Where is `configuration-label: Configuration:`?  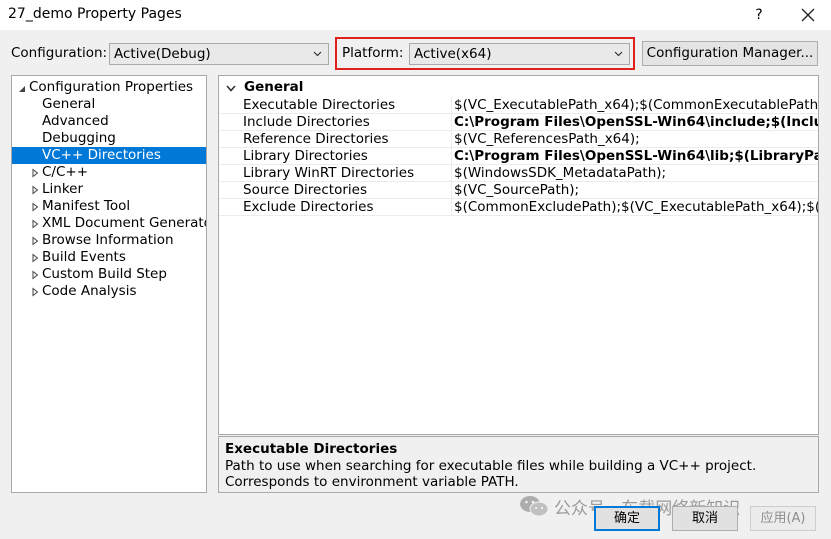 configuration-label: Configuration: is located at coordinates (59, 53).